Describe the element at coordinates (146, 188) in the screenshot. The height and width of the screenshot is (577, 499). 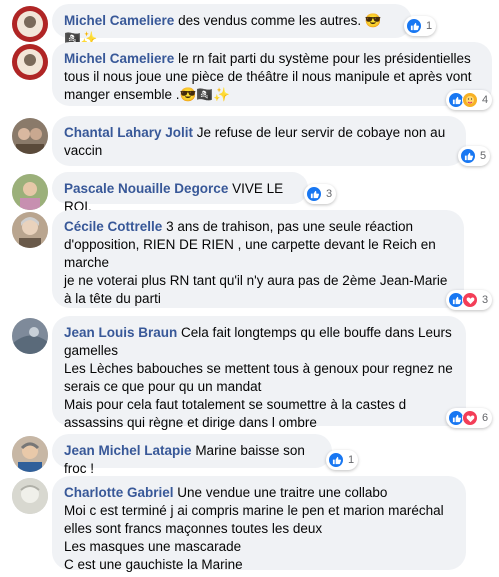
I see `comment-author: Pascale Nouaille Degorce` at that location.